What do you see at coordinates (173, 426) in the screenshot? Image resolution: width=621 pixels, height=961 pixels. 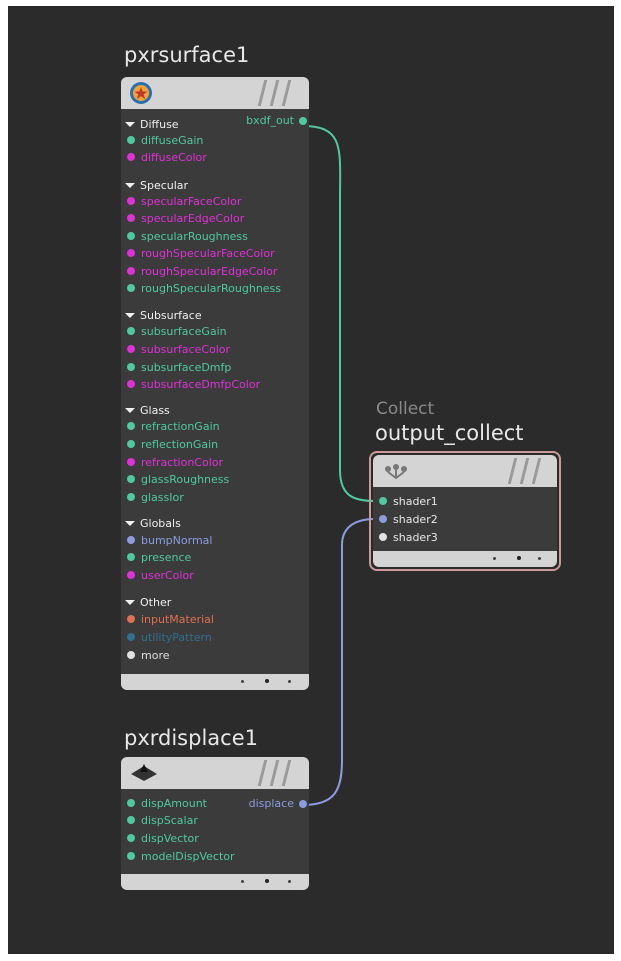 I see `param-refraction-gain: refractionGain` at bounding box center [173, 426].